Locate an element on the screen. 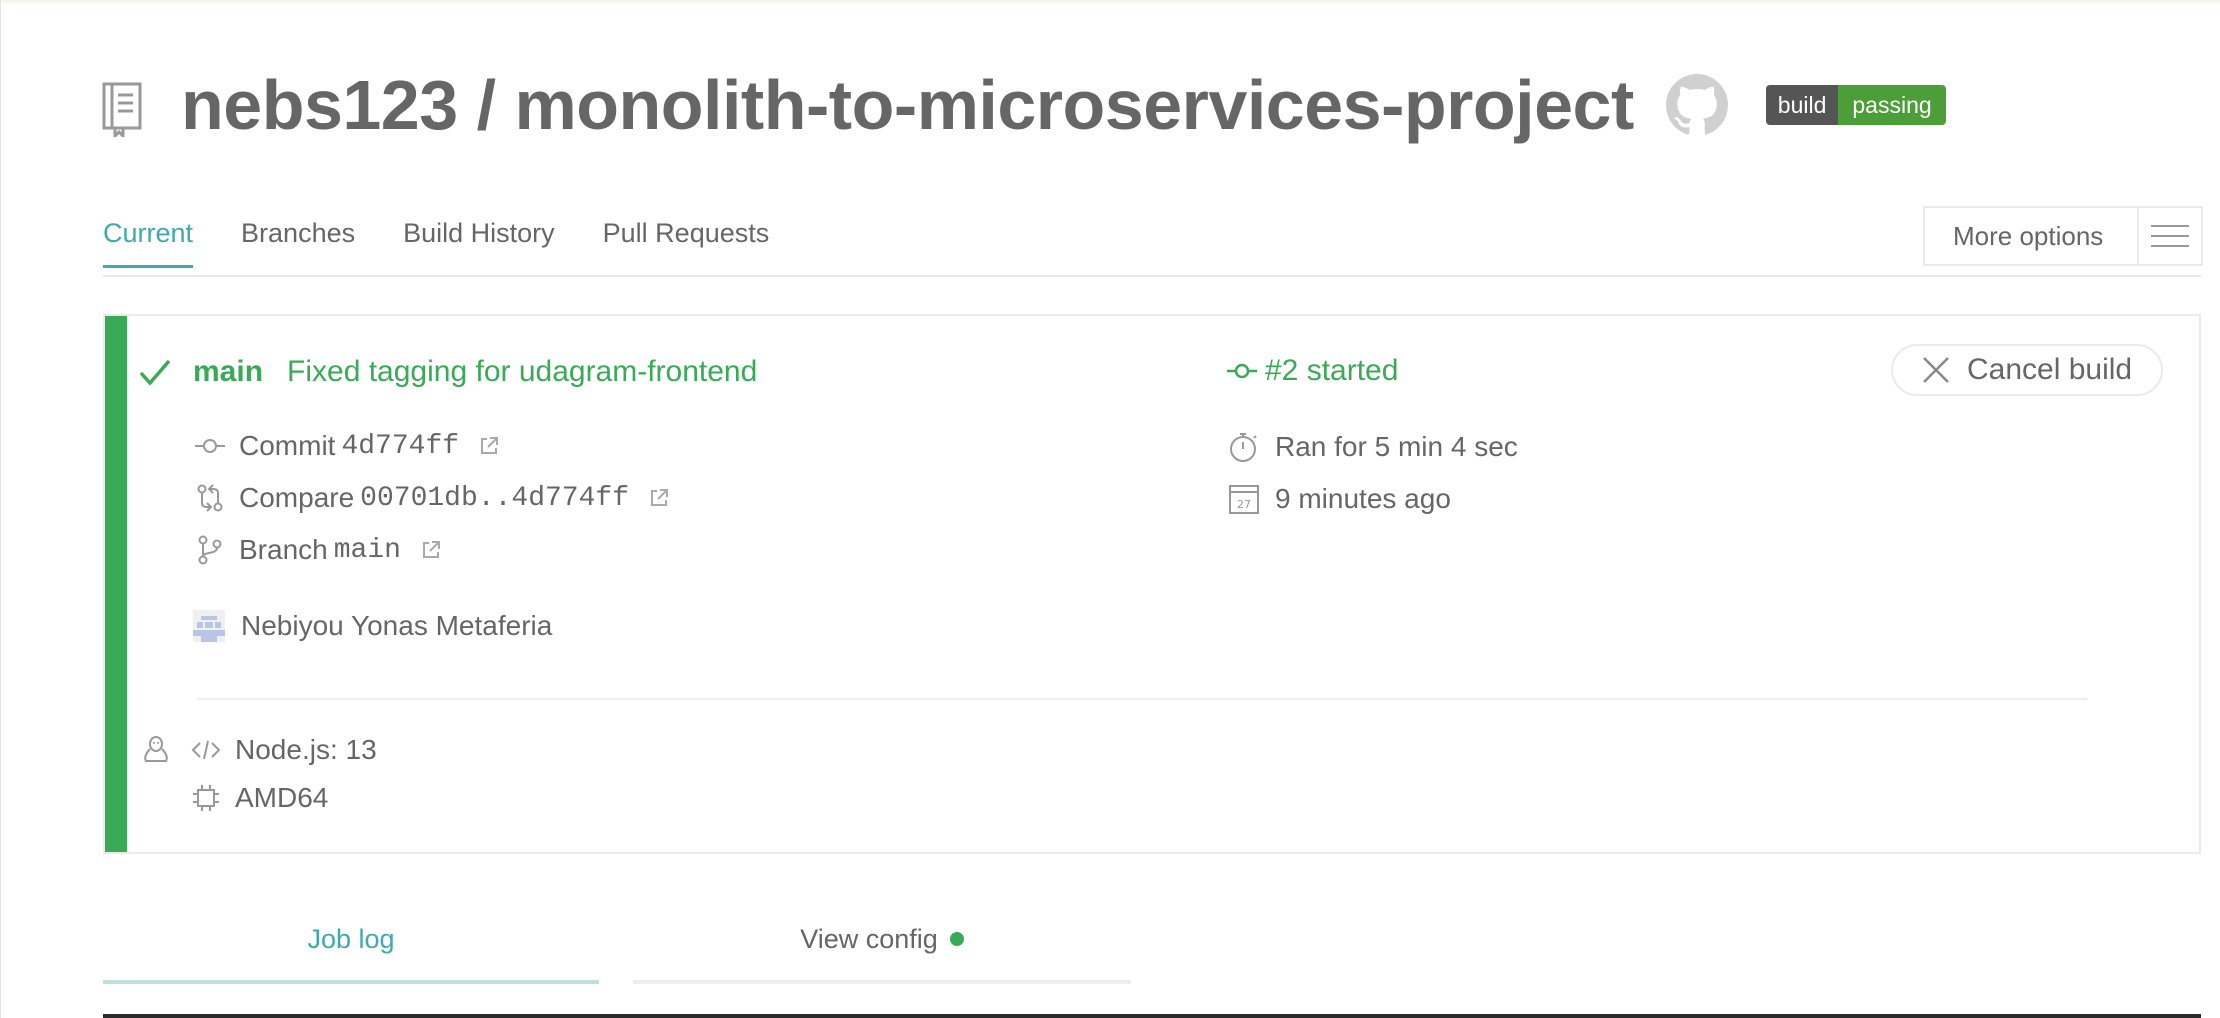  log-container-top-border is located at coordinates (1152, 1016).